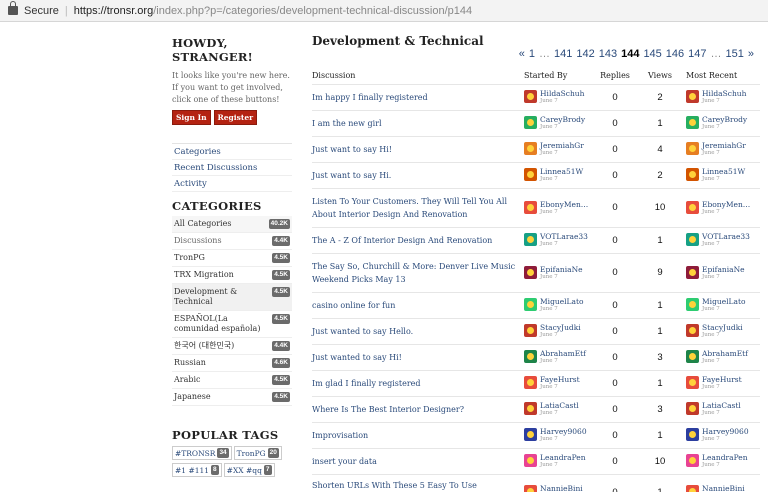 The height and width of the screenshot is (492, 768). Describe the element at coordinates (562, 301) in the screenshot. I see `author-name: MiguelLato` at that location.